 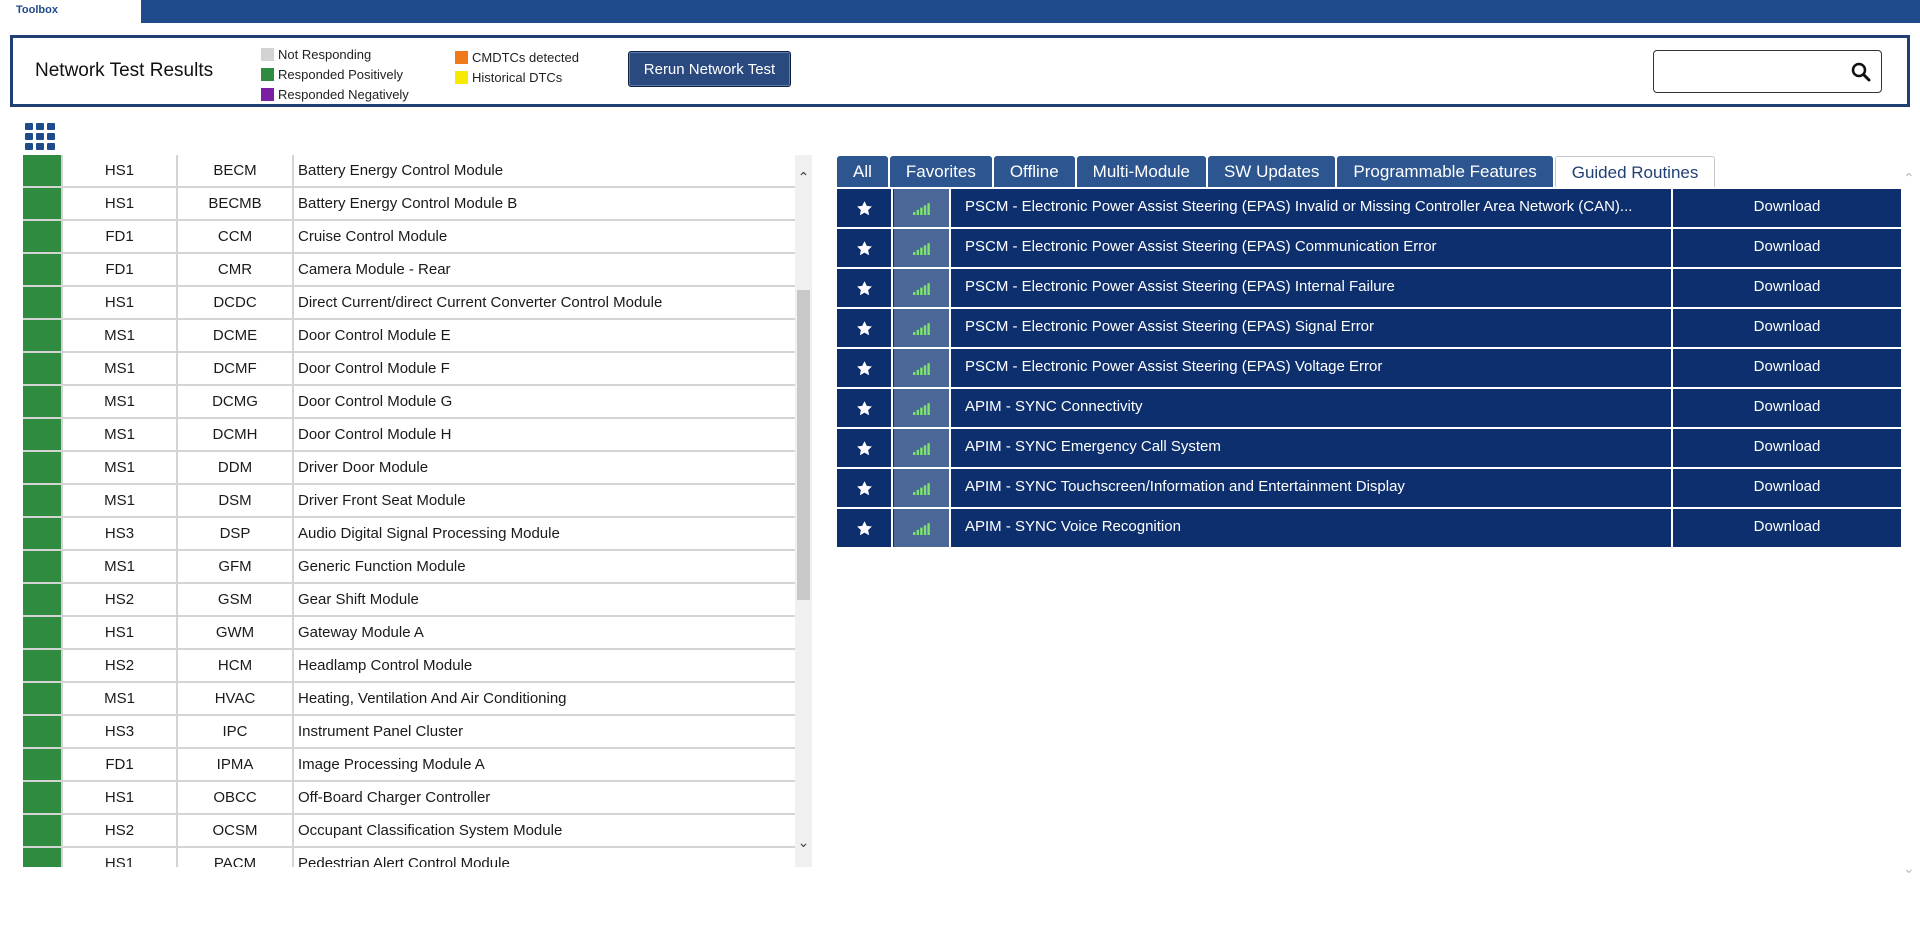 I want to click on grid-icon, so click(x=40, y=136).